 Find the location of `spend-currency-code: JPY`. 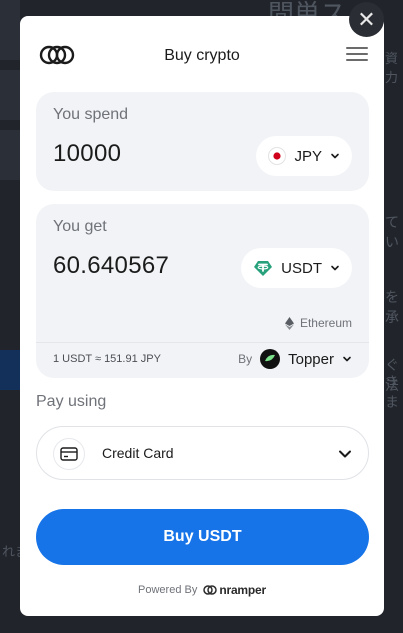

spend-currency-code: JPY is located at coordinates (308, 156).